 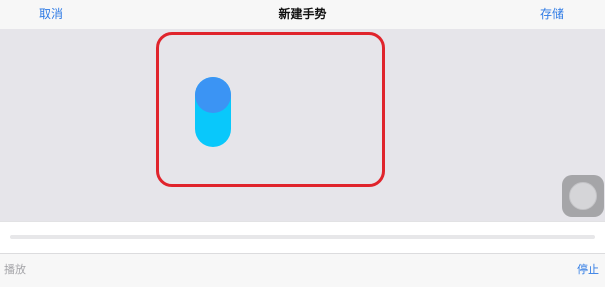 I want to click on bottom-toolbar: 播放 停止, so click(x=302, y=270).